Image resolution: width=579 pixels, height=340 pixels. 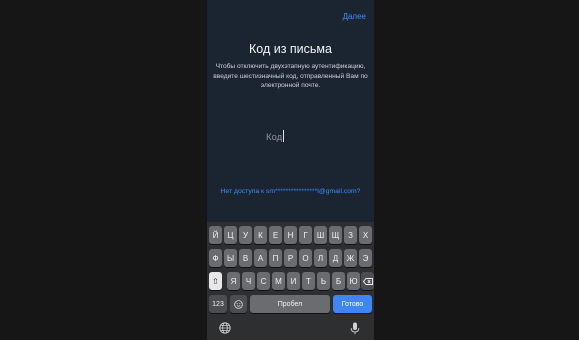 I want to click on key: Е, so click(x=275, y=235).